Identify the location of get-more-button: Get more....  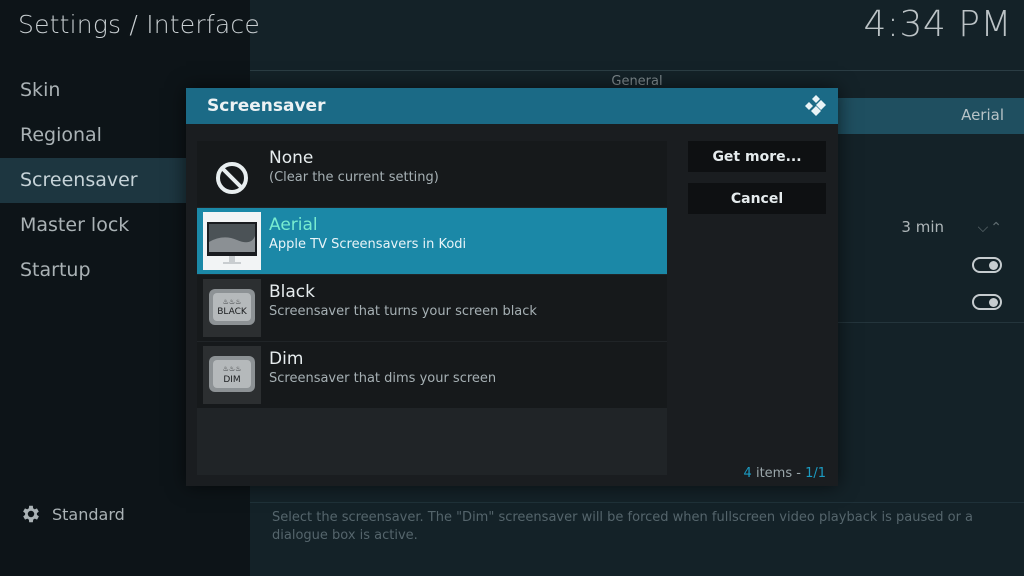
(757, 156).